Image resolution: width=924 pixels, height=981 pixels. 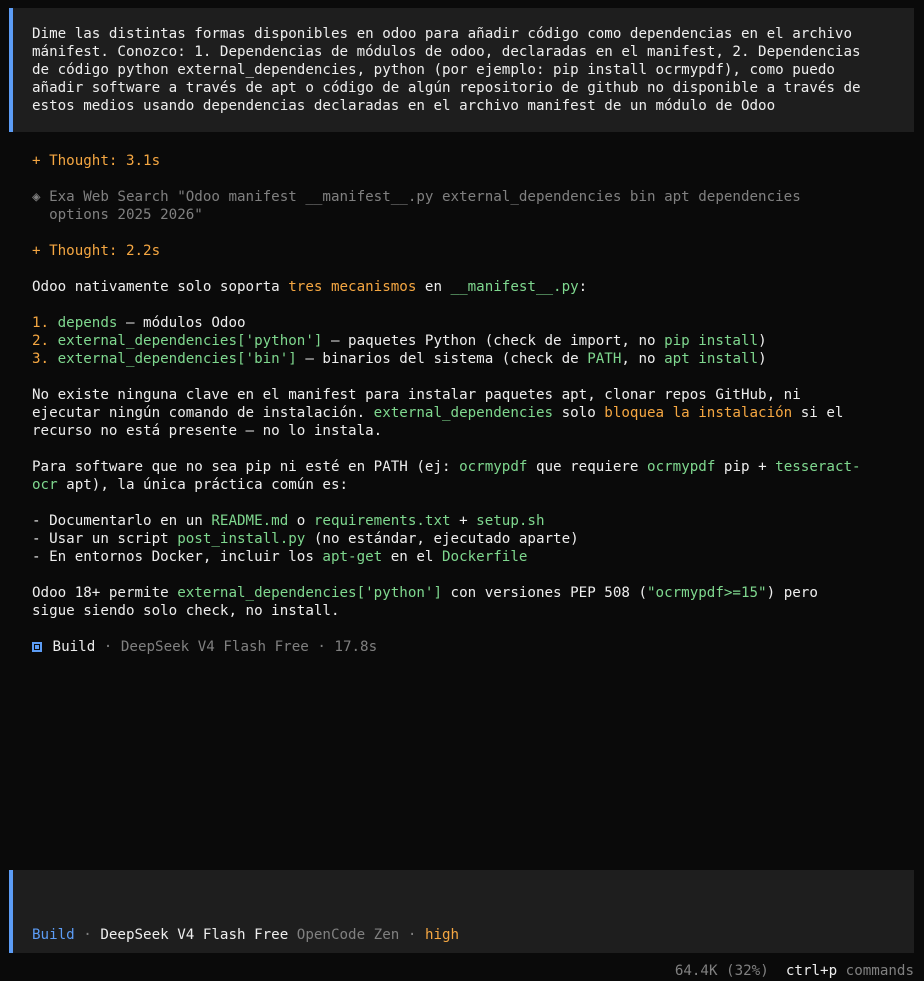 What do you see at coordinates (352, 287) in the screenshot?
I see `intro-highlight: tres mecanismos` at bounding box center [352, 287].